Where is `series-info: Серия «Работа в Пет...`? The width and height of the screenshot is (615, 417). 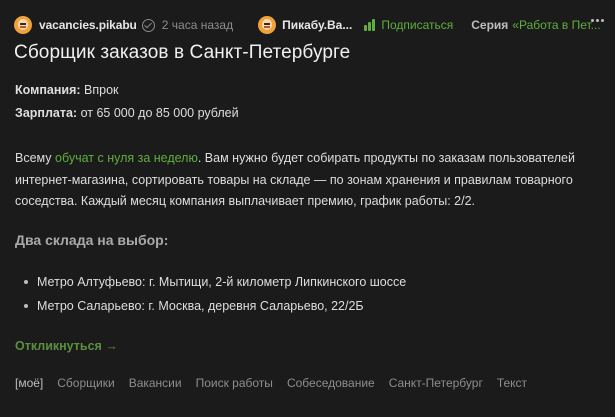 series-info: Серия «Работа в Пет... is located at coordinates (535, 25).